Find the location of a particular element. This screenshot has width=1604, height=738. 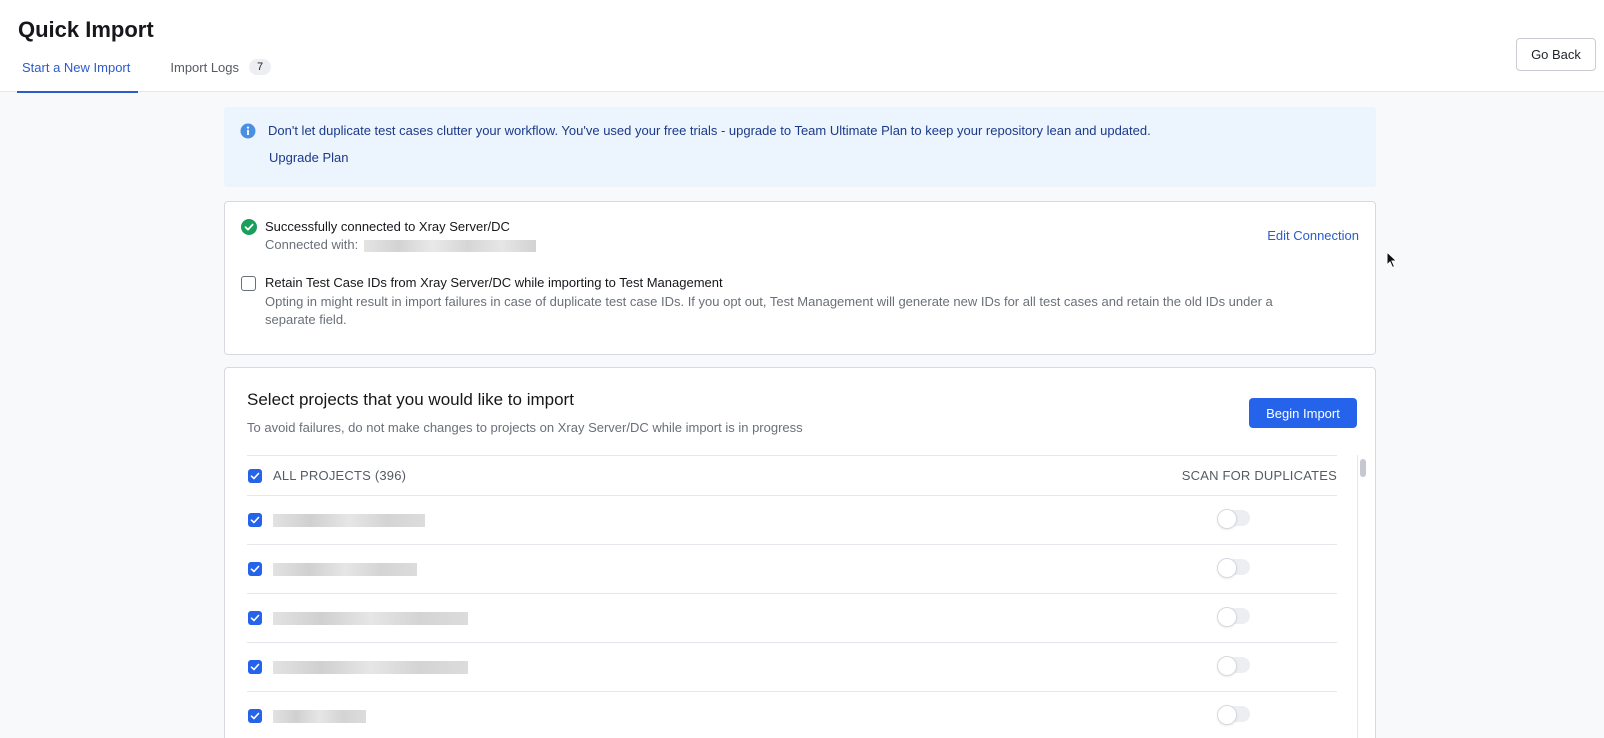

begin-import-button: Begin Import is located at coordinates (1303, 413).